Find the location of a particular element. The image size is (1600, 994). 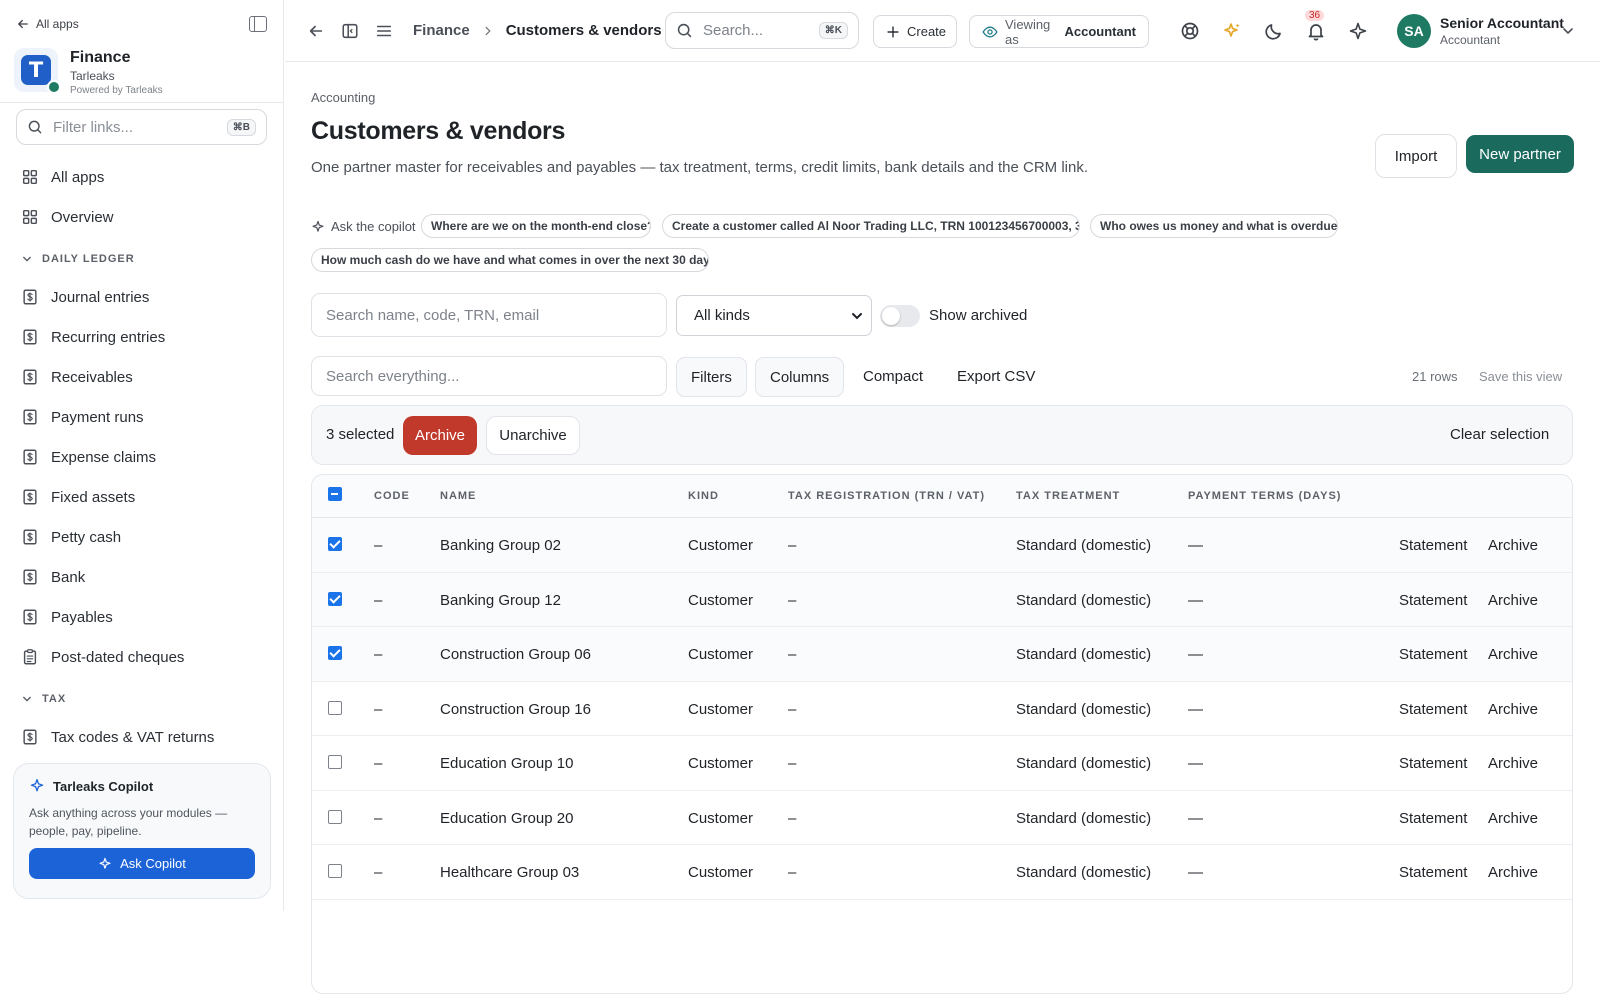

export-csv-button: Export CSV is located at coordinates (996, 376).